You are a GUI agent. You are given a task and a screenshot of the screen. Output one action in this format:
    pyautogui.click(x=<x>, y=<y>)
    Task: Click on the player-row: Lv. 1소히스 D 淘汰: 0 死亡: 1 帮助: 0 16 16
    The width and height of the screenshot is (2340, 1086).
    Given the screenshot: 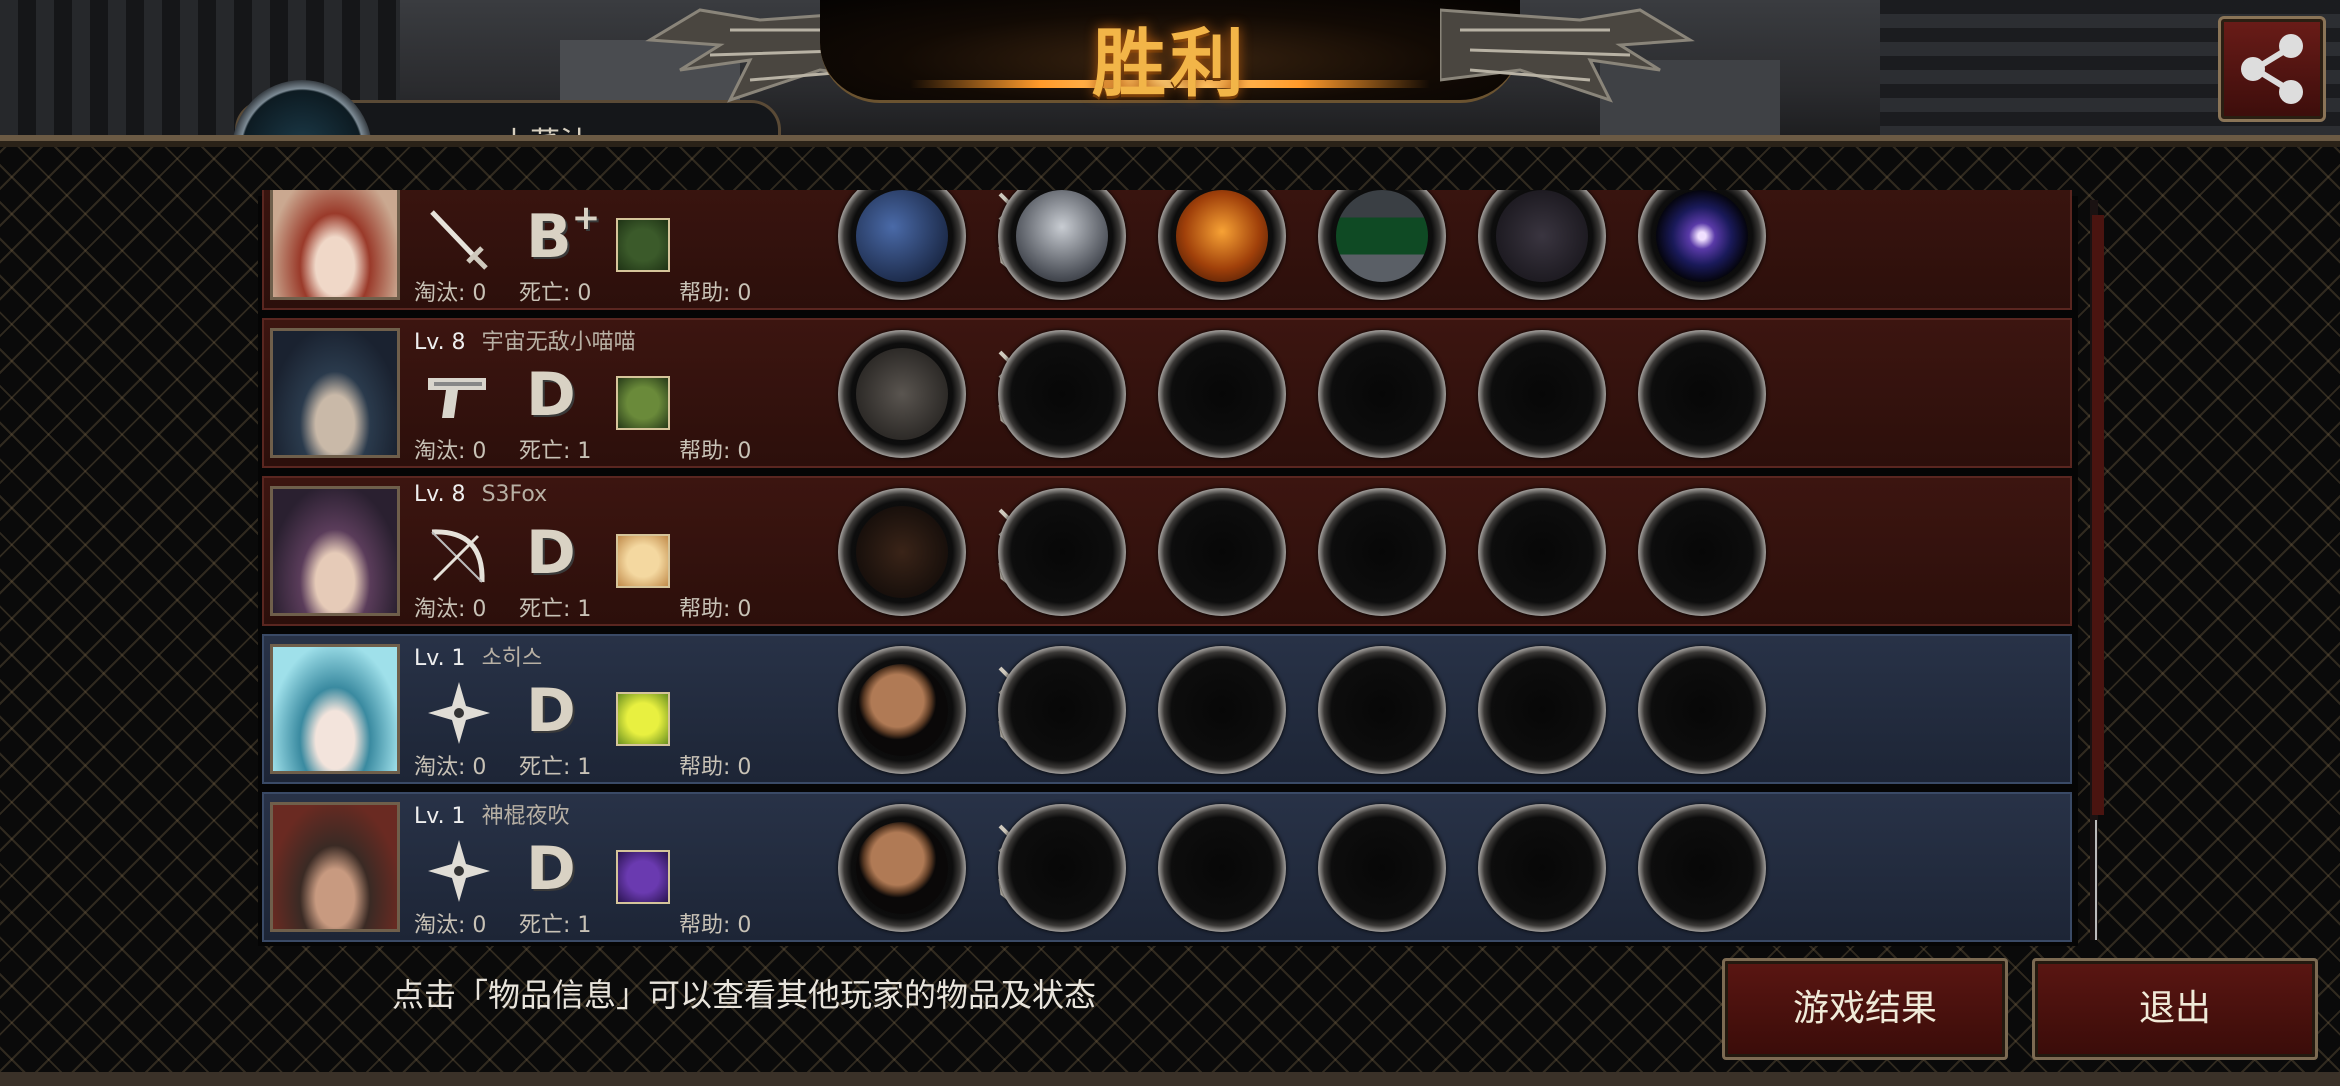 What is the action you would take?
    pyautogui.click(x=1167, y=709)
    